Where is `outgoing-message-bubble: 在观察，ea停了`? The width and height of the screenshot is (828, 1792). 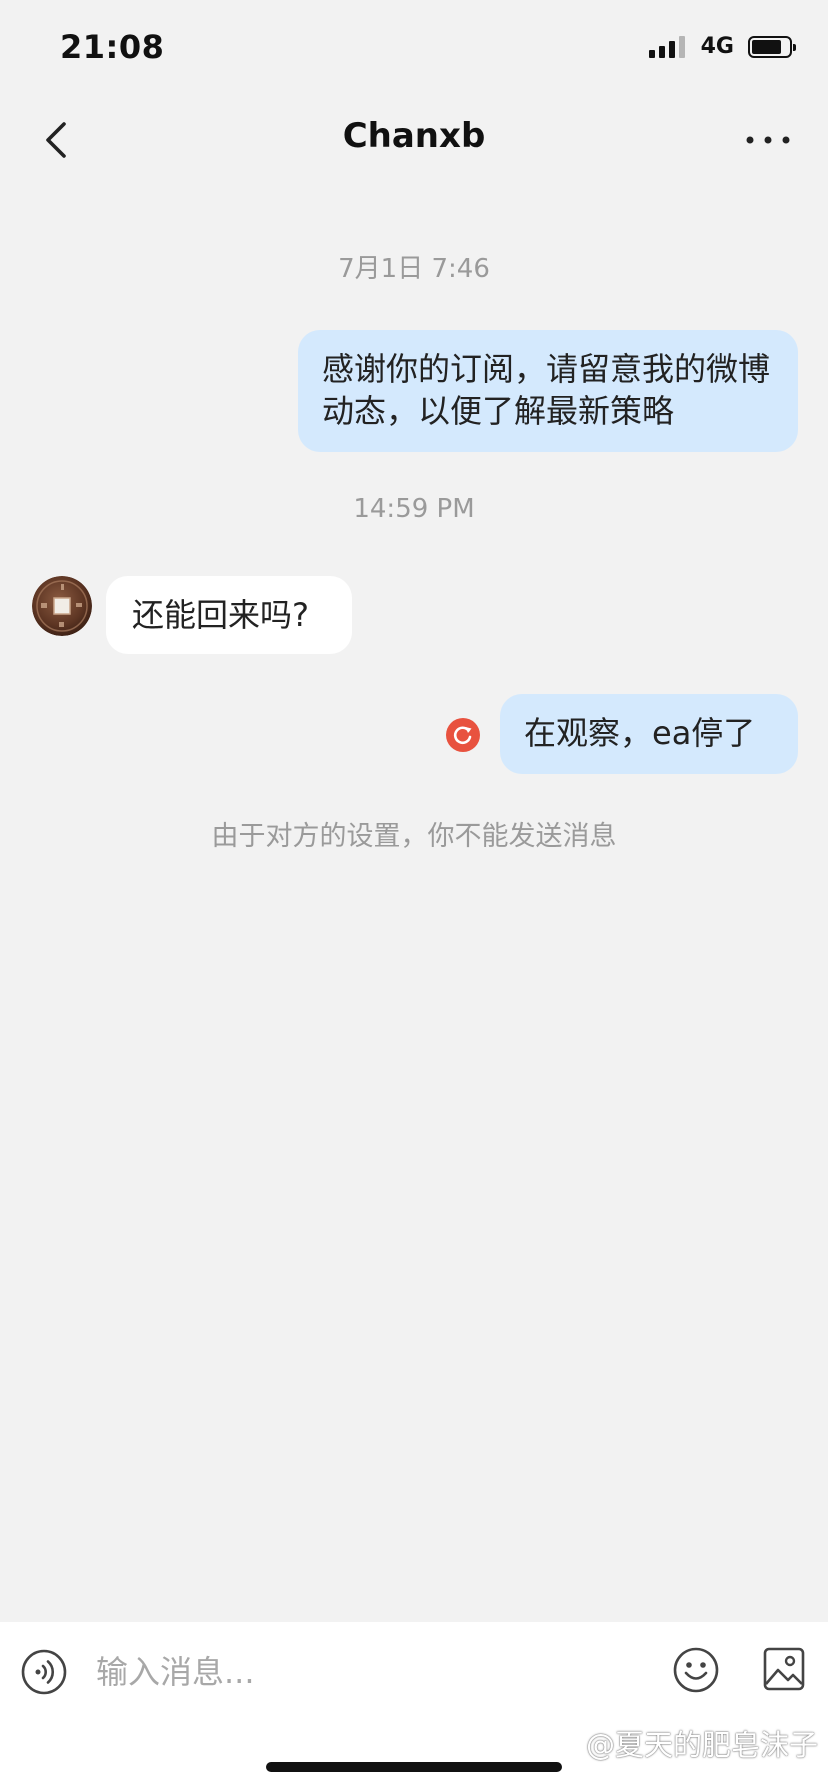
outgoing-message-bubble: 在观察，ea停了 is located at coordinates (649, 734).